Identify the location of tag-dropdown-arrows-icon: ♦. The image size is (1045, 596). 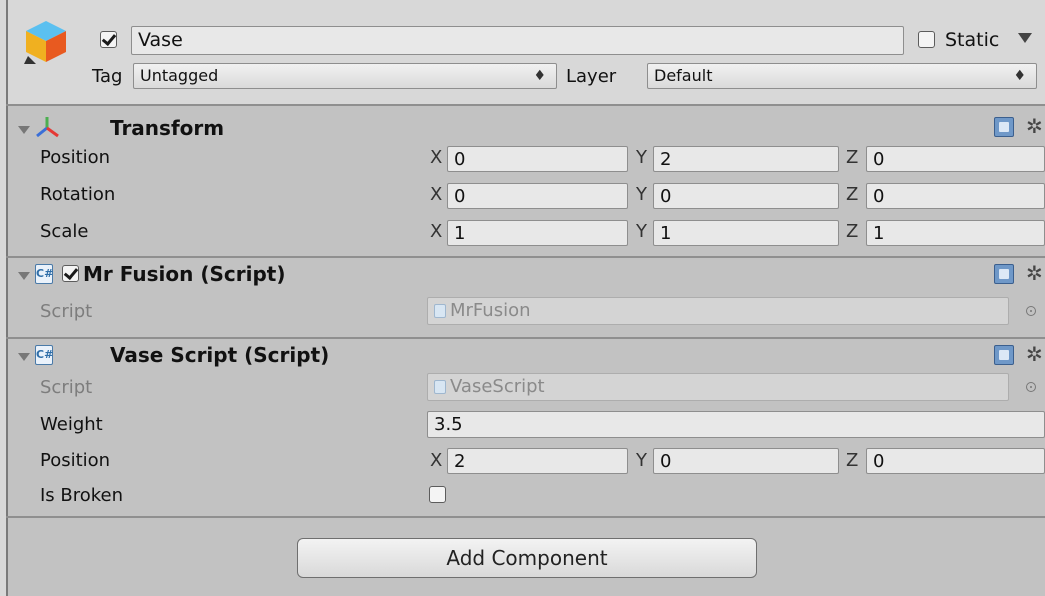
(539, 76).